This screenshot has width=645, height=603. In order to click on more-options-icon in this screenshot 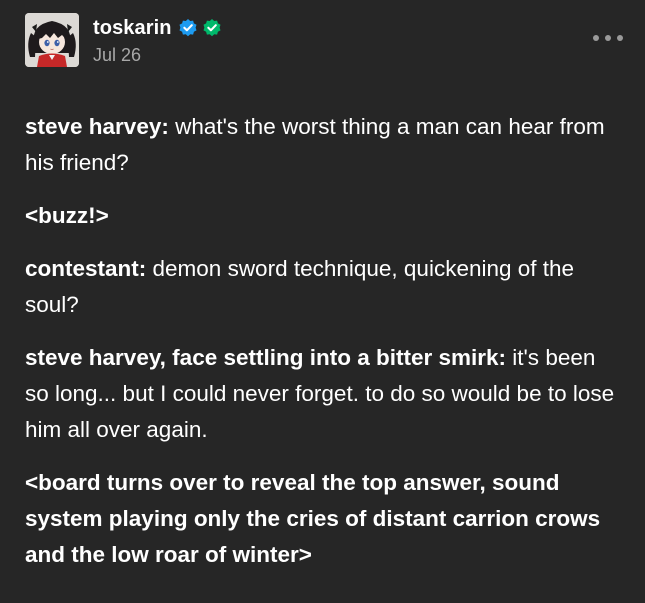, I will do `click(608, 38)`.